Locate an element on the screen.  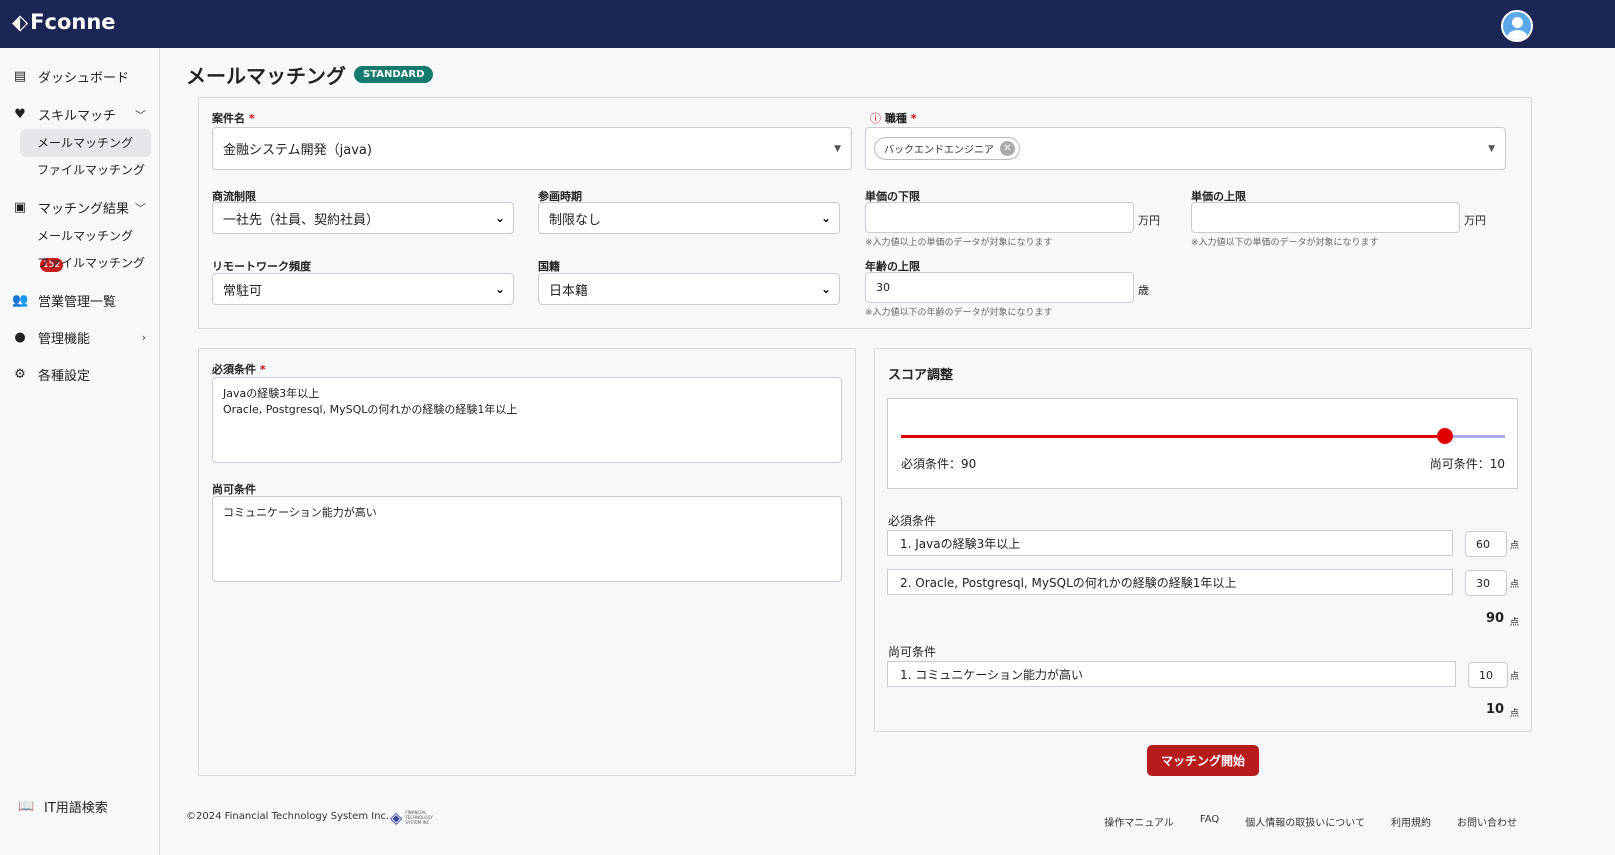
chevron-right-icon: › is located at coordinates (143, 337).